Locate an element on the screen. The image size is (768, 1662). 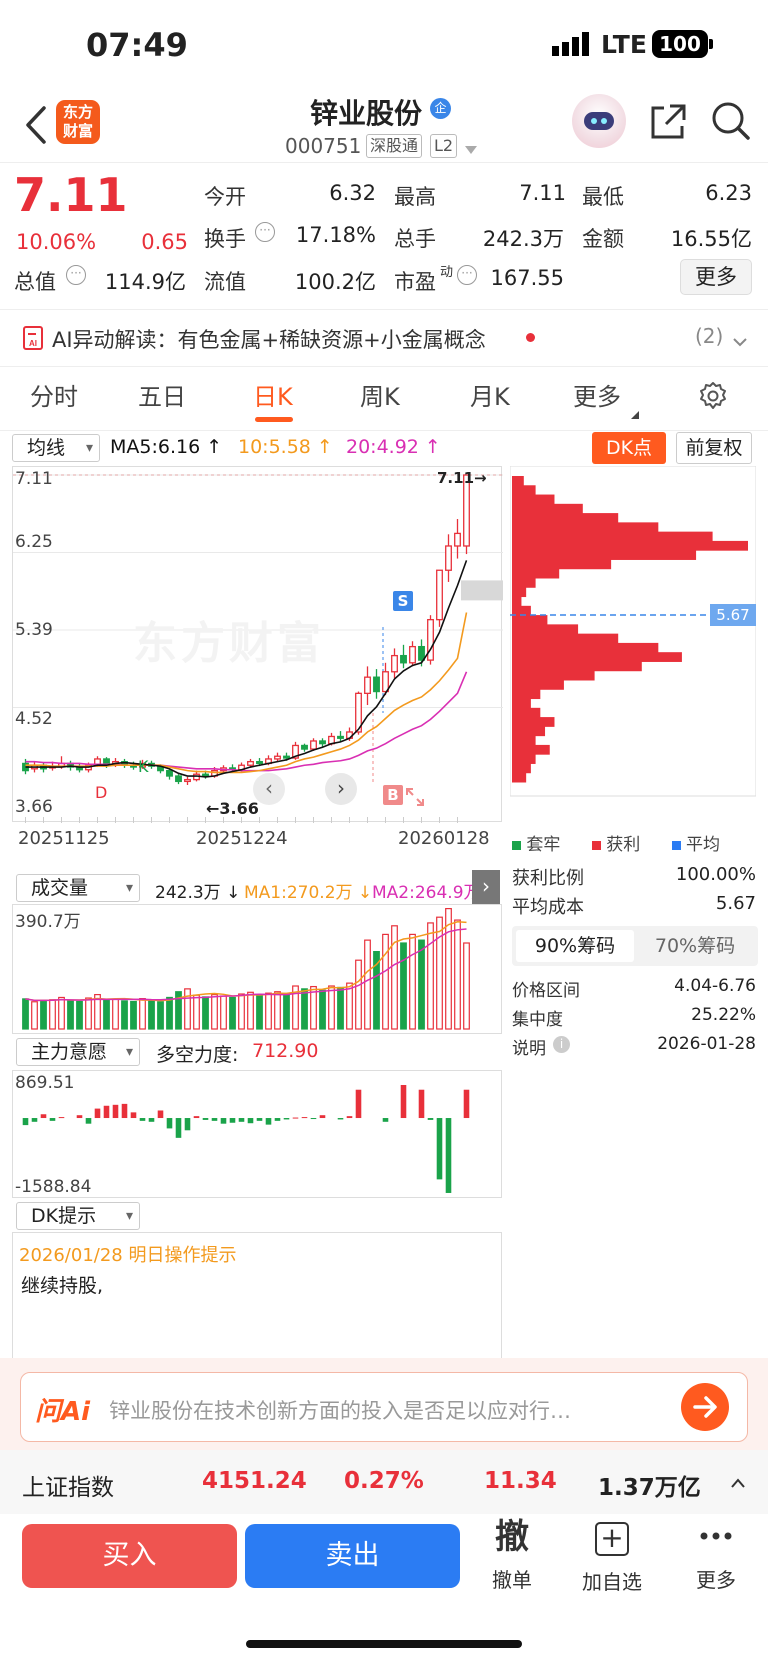
adjust-price-button: 前复权 is located at coordinates (714, 448).